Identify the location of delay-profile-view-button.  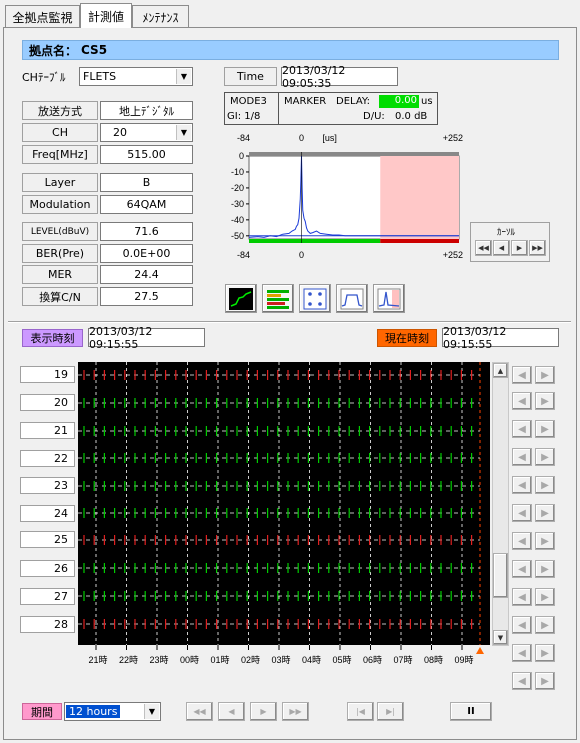
(389, 298).